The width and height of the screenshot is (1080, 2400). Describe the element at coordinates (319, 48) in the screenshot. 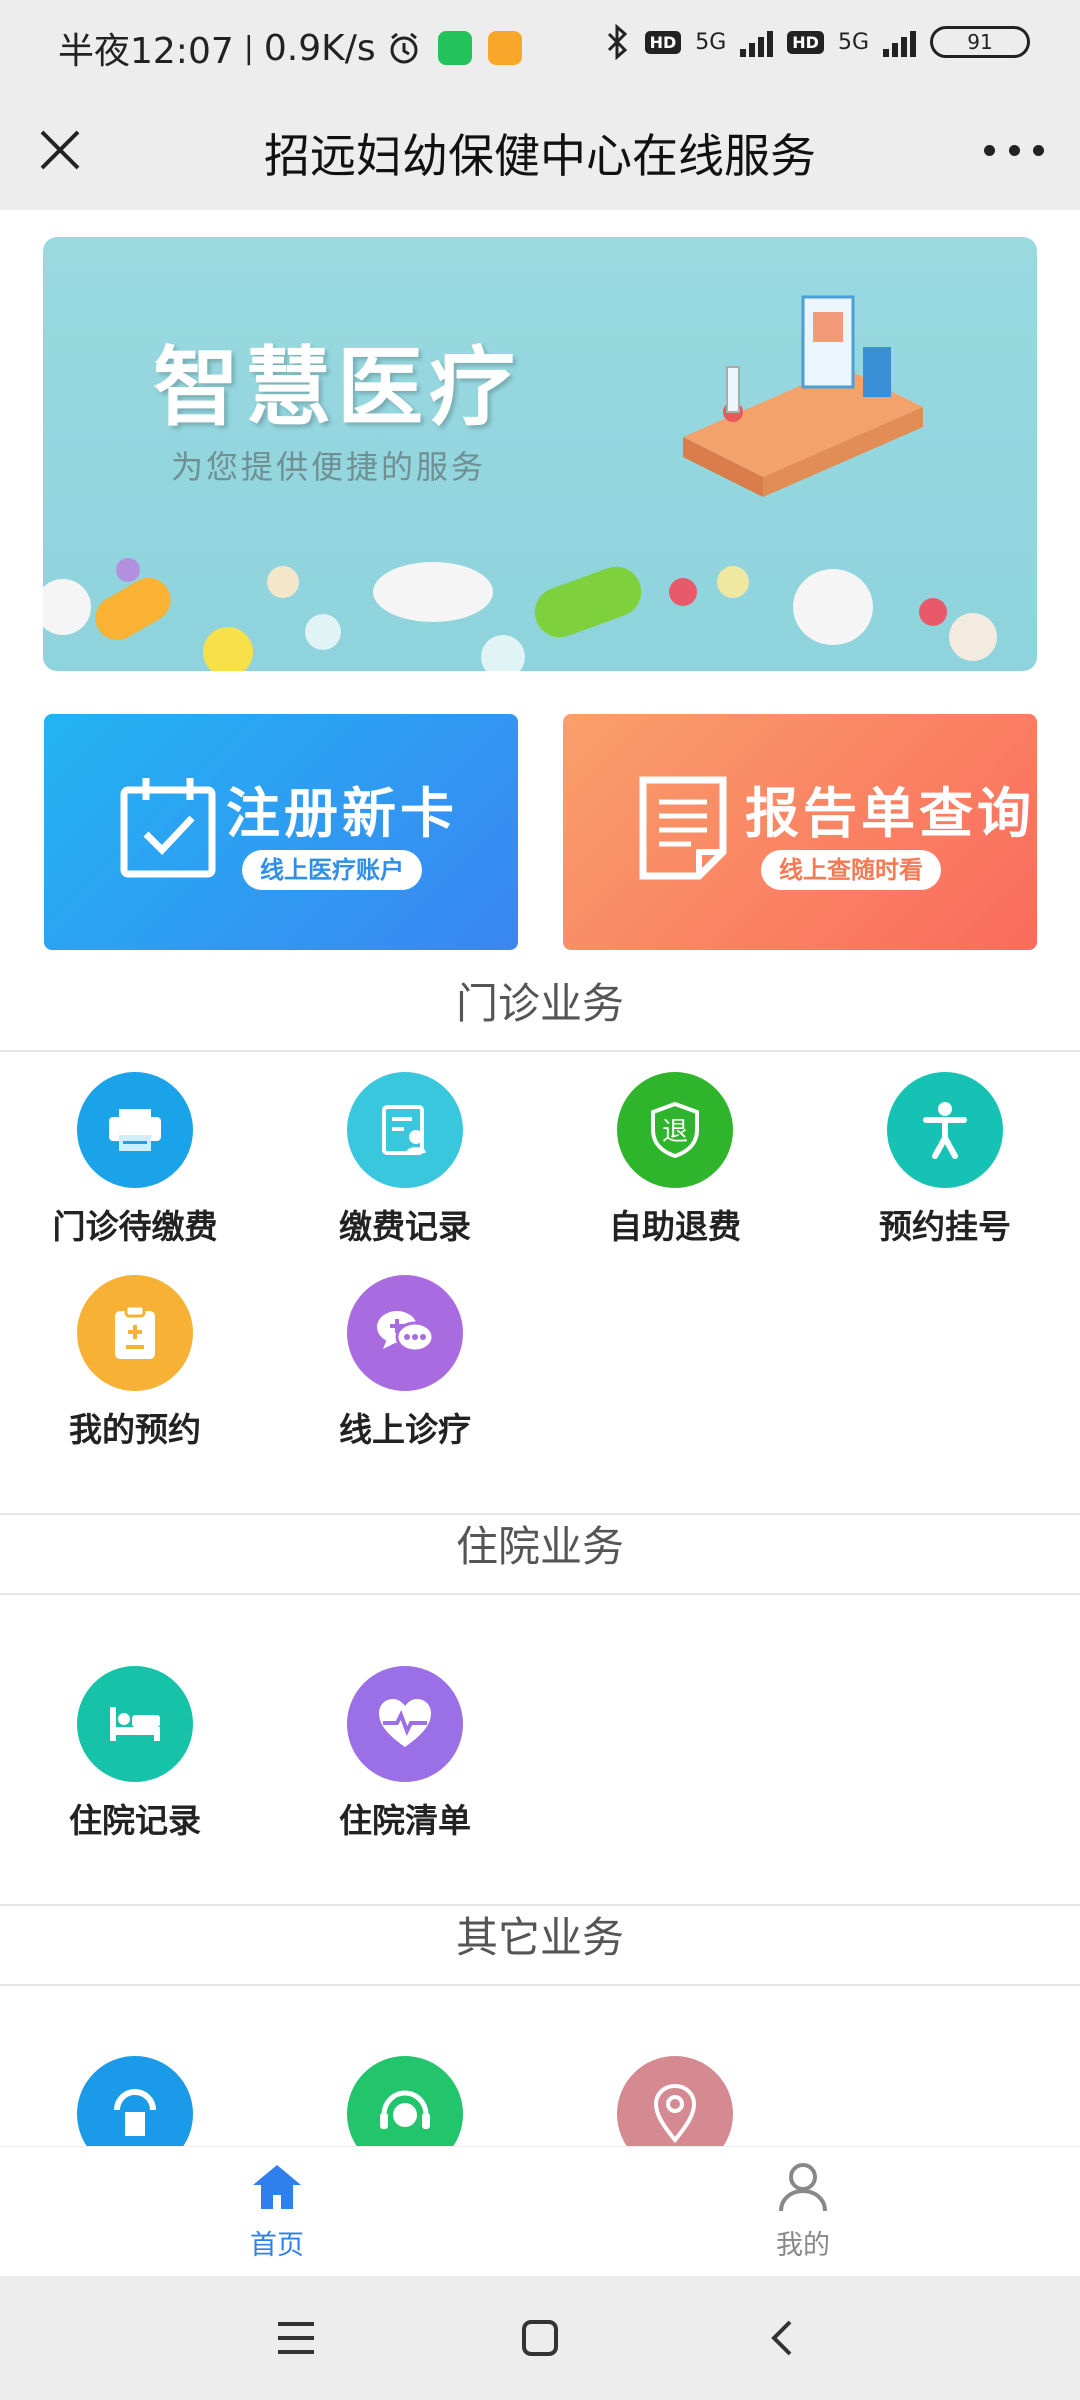

I see `status-speed: 0.9K/s` at that location.